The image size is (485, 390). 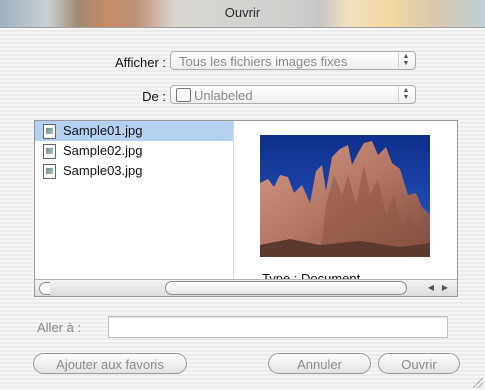 I want to click on horizontal-scrollbar: ◀ ▶, so click(x=246, y=287).